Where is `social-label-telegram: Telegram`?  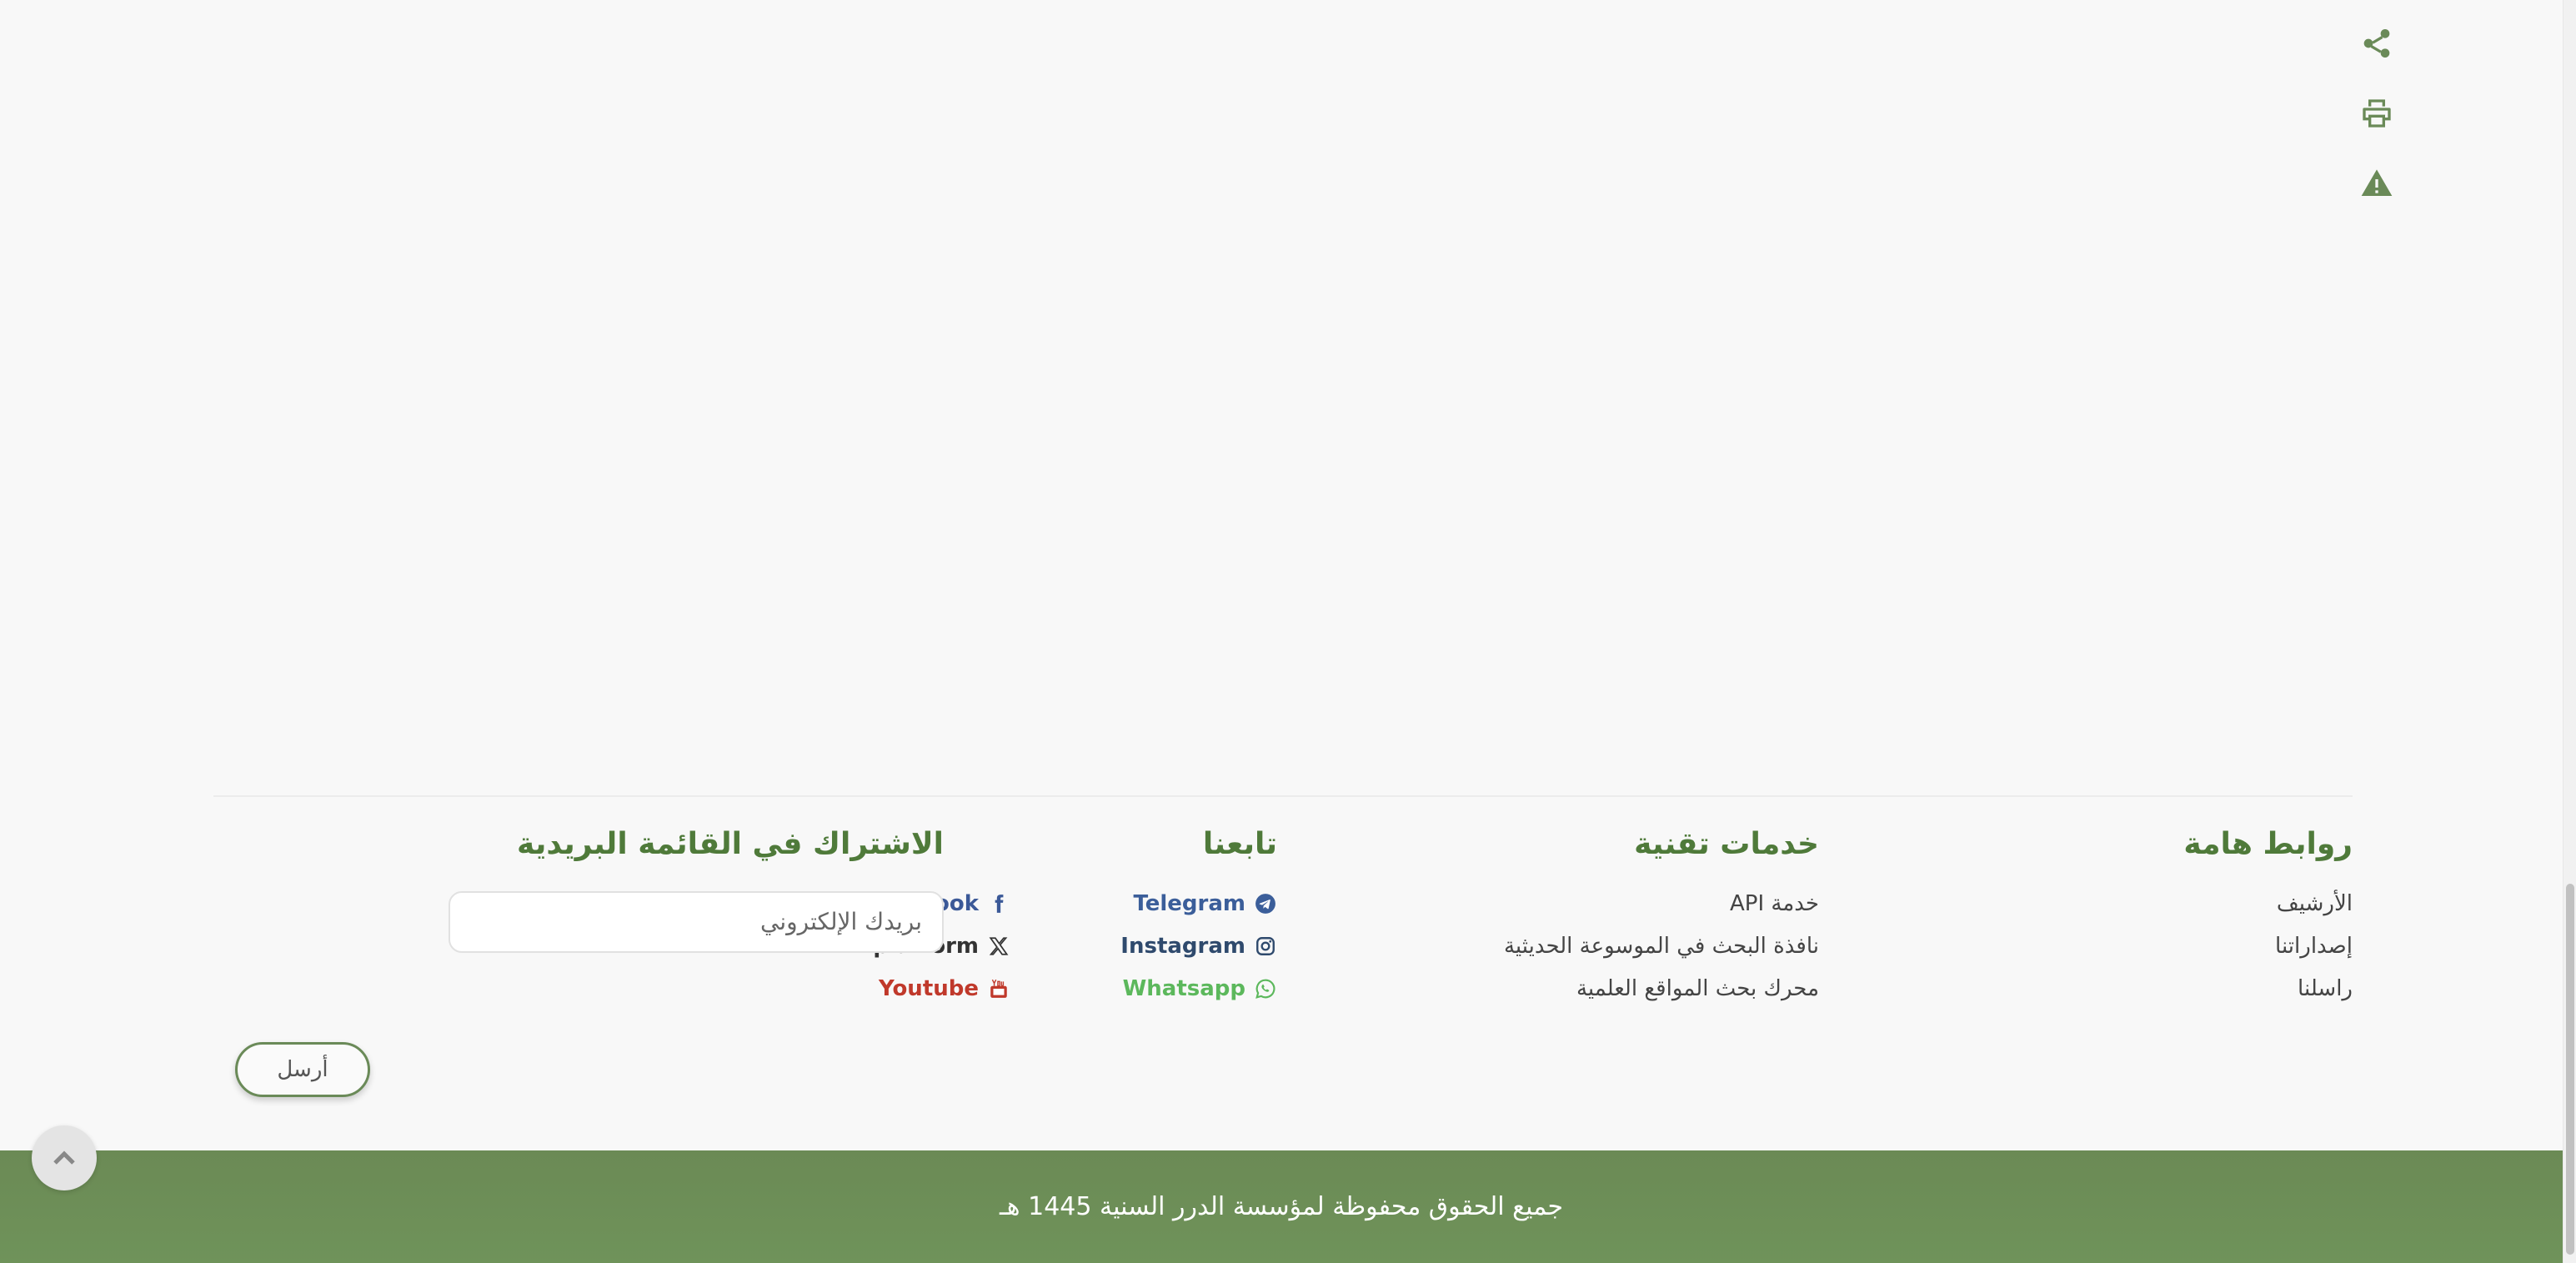 social-label-telegram: Telegram is located at coordinates (1189, 903).